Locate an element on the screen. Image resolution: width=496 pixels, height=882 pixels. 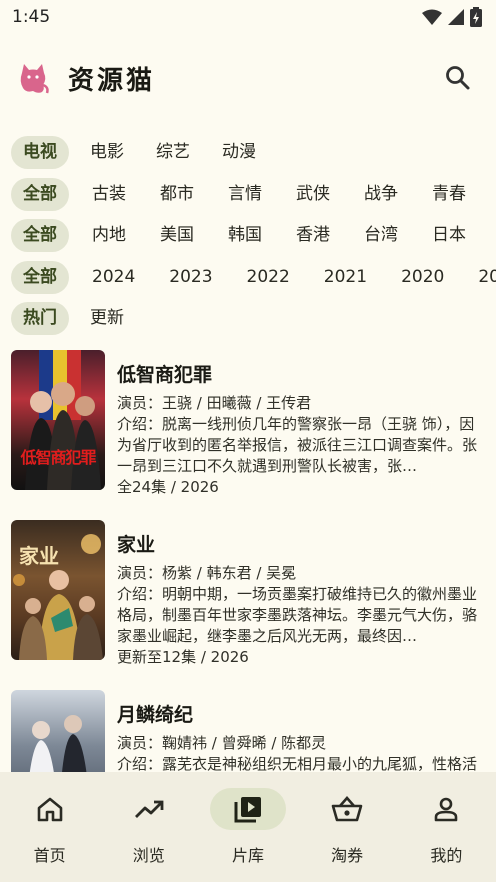
filter-chip-region: 内地 is located at coordinates (109, 235).